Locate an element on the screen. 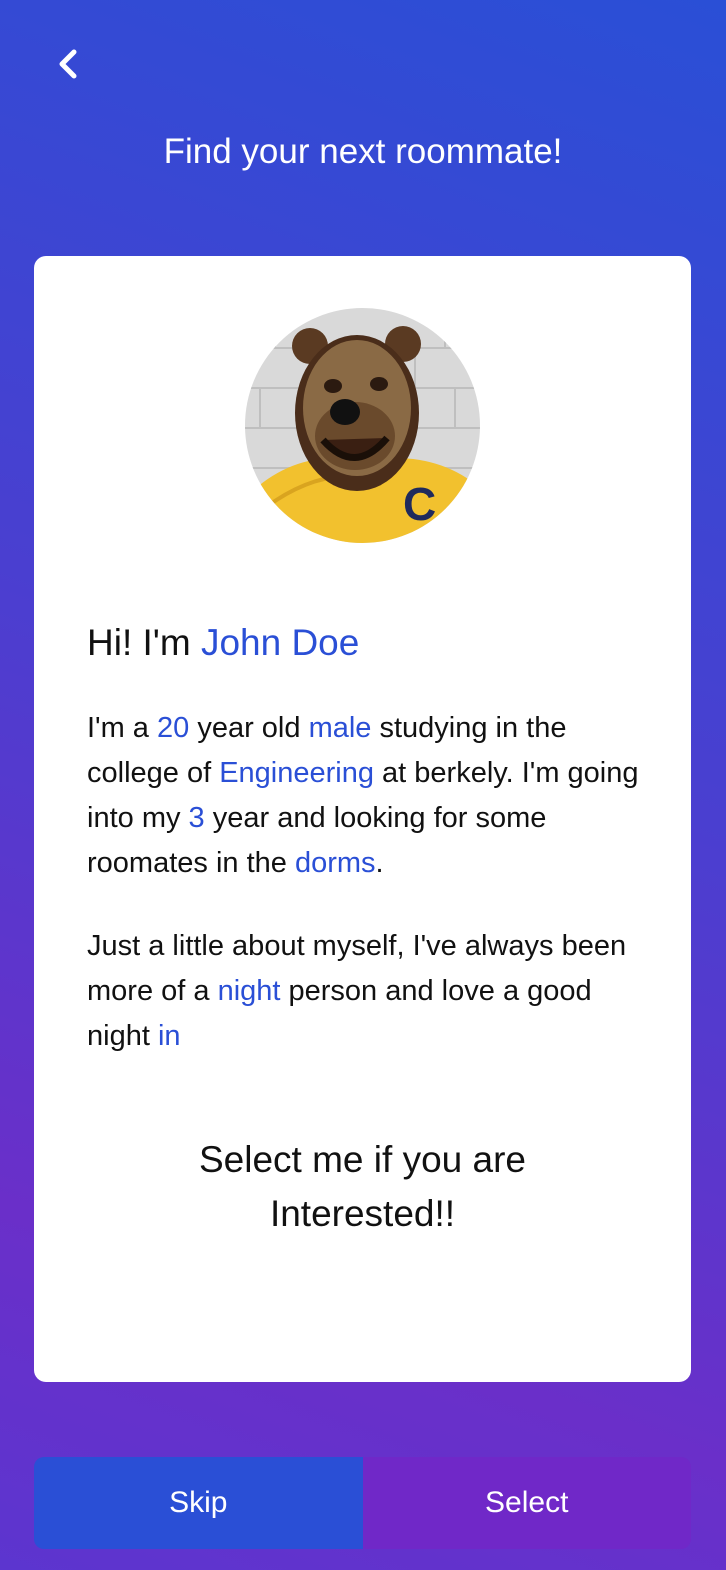  housing-value: dorms is located at coordinates (335, 863).